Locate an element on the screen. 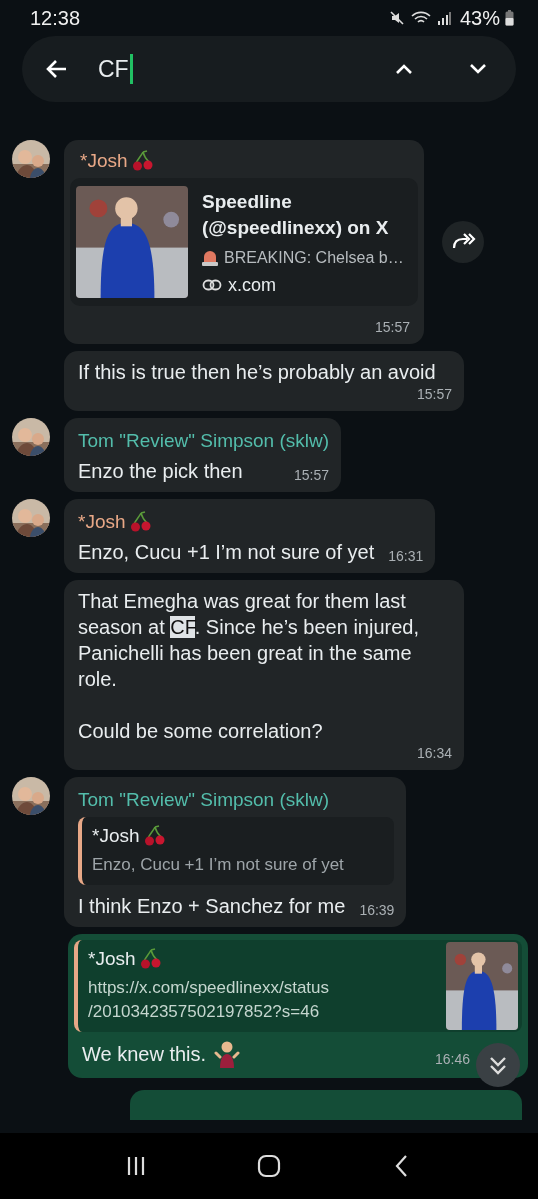 The width and height of the screenshot is (538, 1199). search-field: CF is located at coordinates (219, 69).